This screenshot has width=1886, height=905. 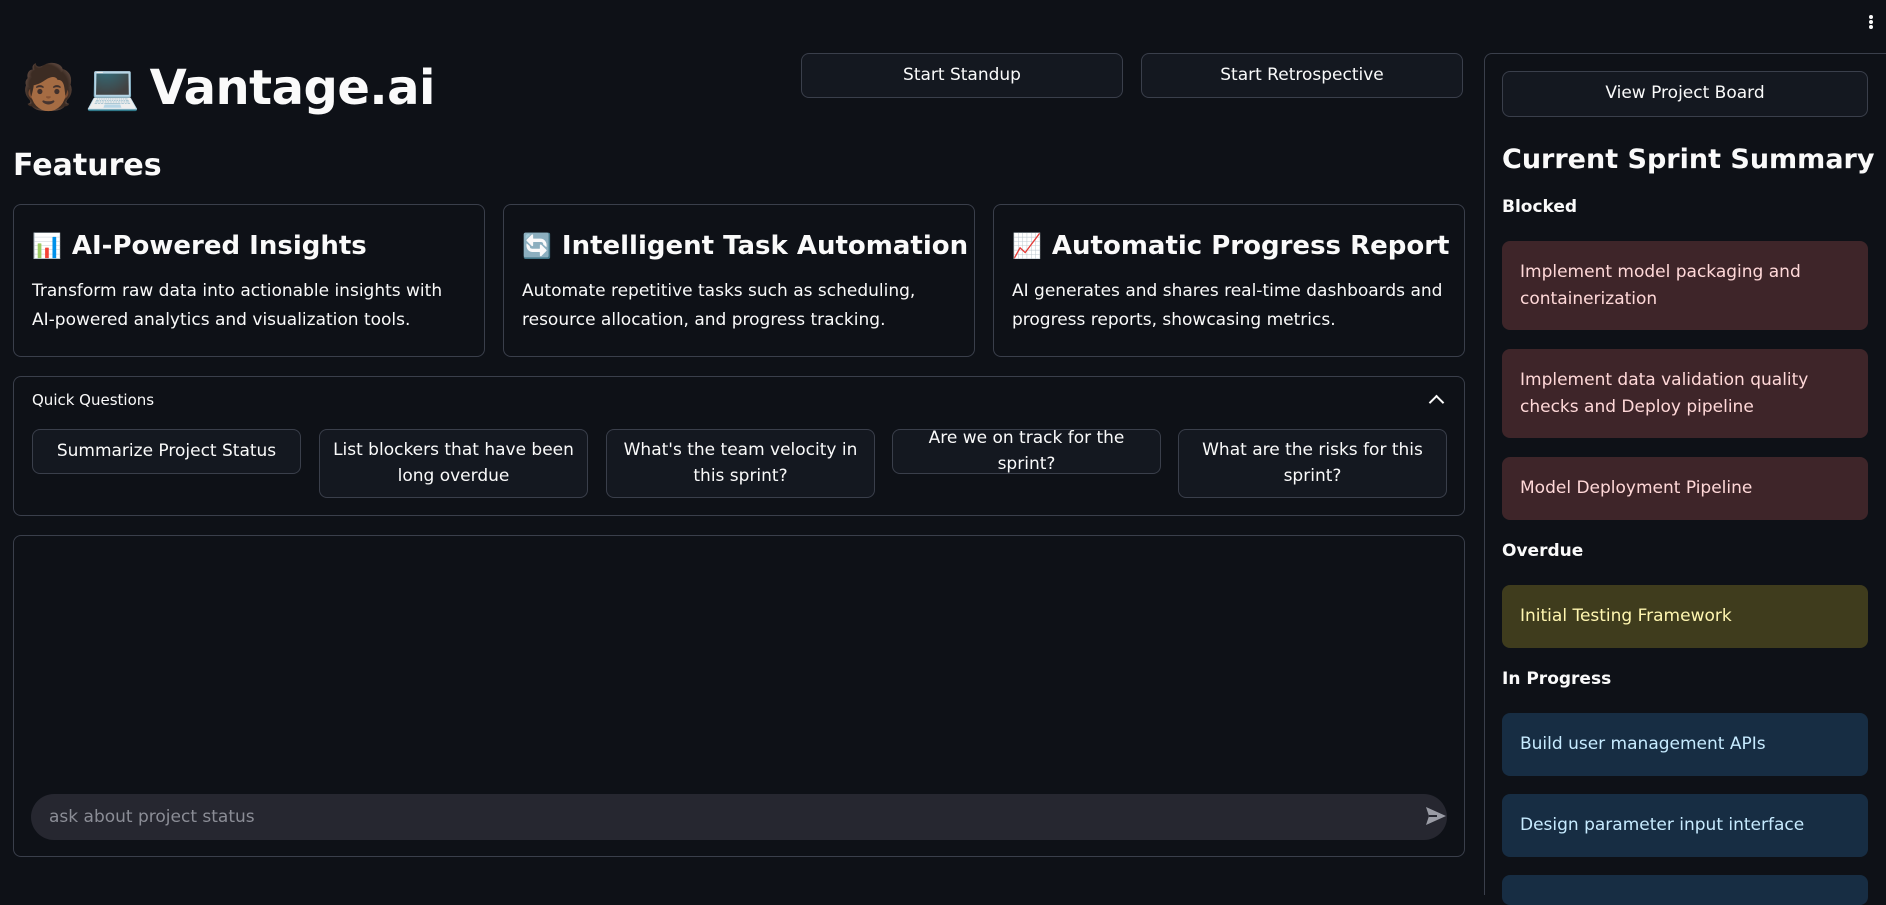 I want to click on overdue-task-item: Initial Testing Framework, so click(x=1685, y=616).